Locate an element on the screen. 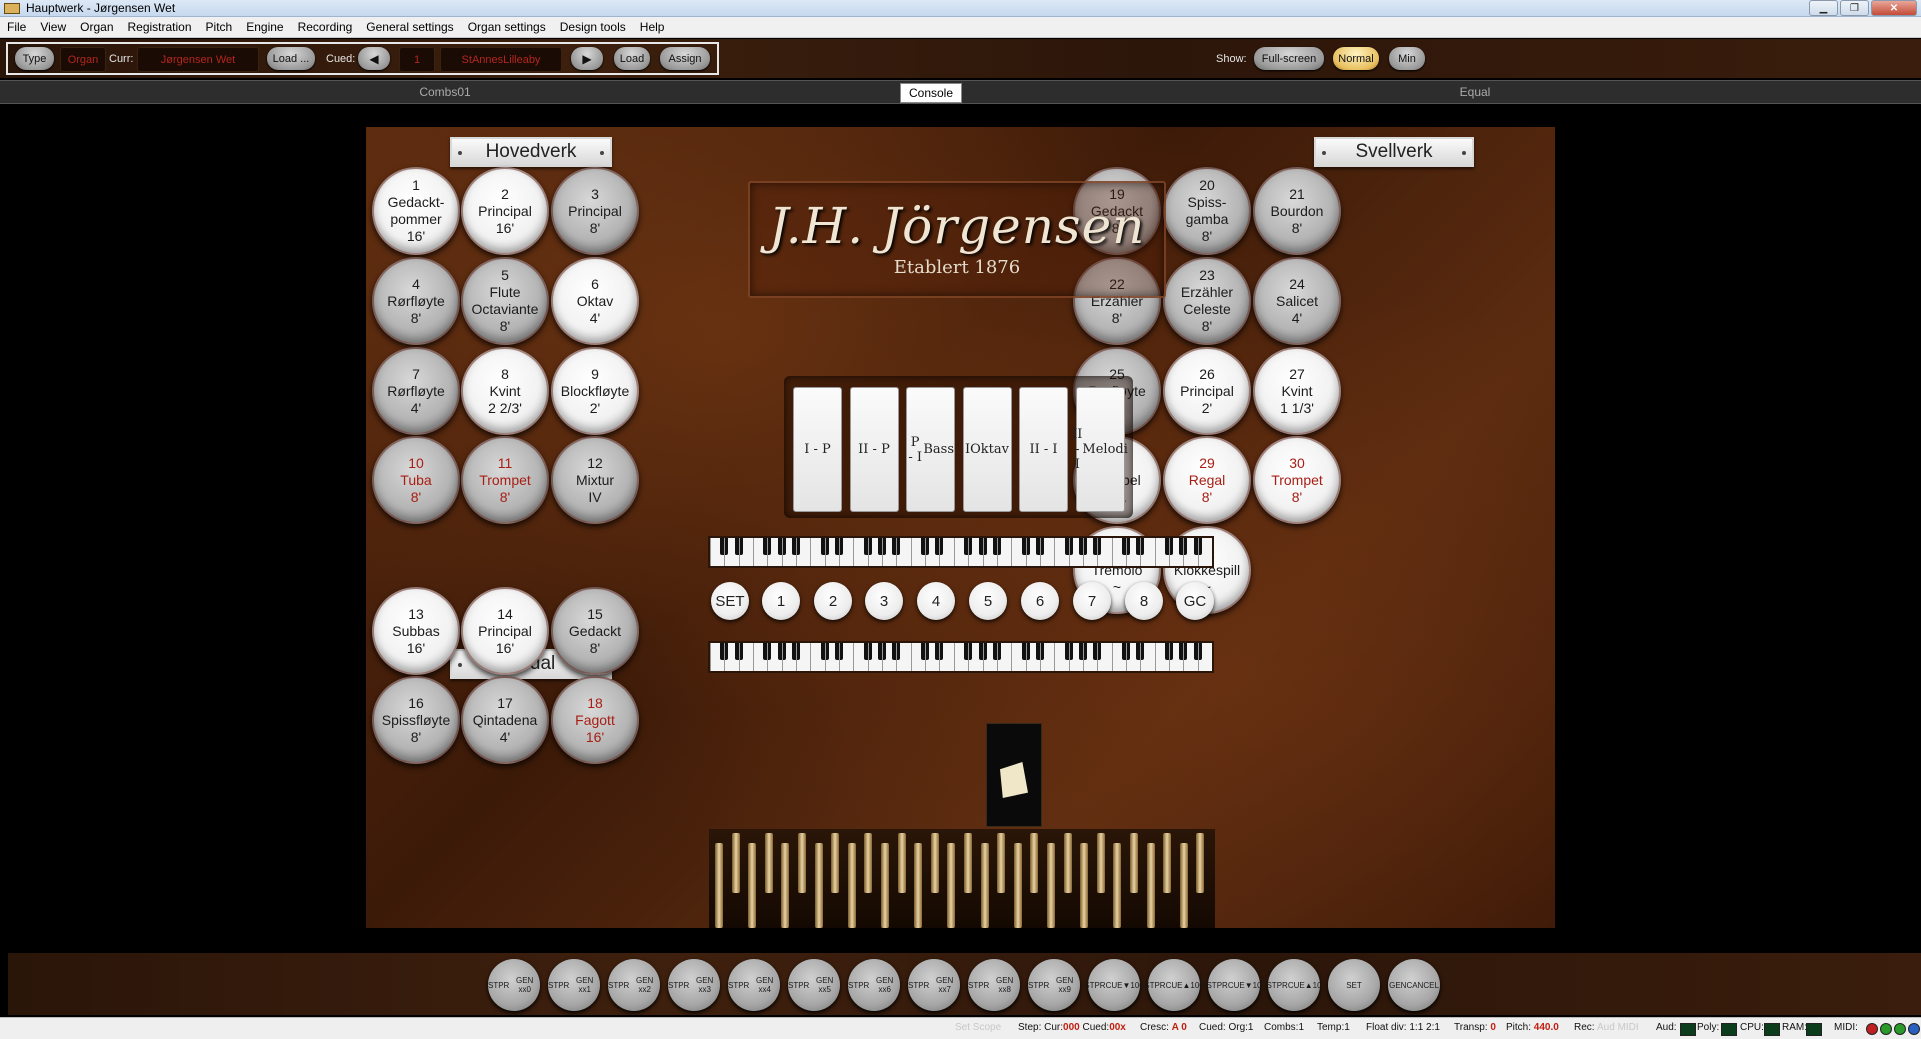 Image resolution: width=1921 pixels, height=1039 pixels. piston-4: 4 is located at coordinates (936, 601).